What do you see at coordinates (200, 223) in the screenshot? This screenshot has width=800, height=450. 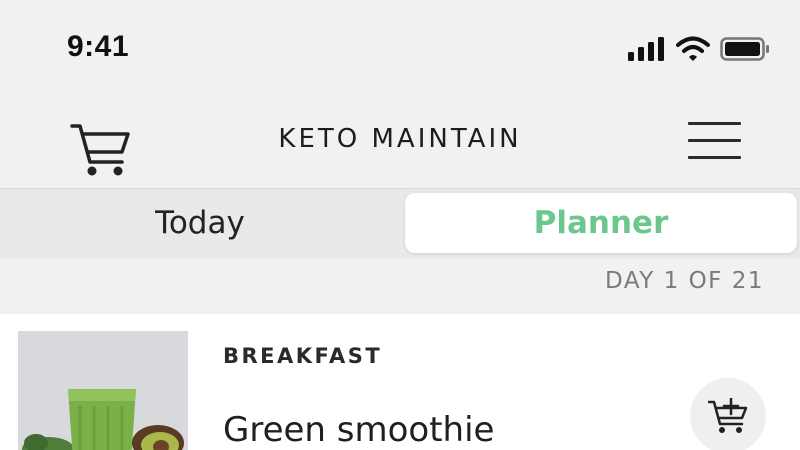 I see `tab-today: Today` at bounding box center [200, 223].